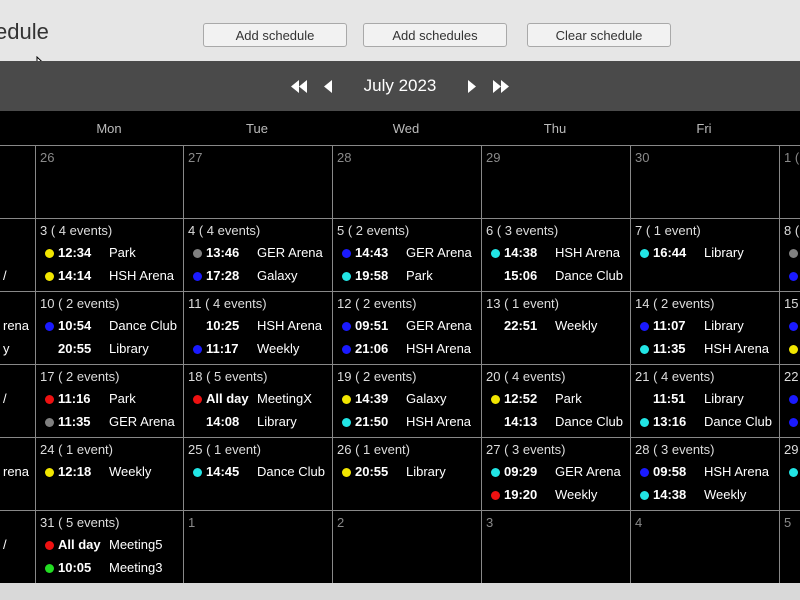 This screenshot has height=600, width=800. I want to click on clear-schedule-button: Clear schedule, so click(599, 35).